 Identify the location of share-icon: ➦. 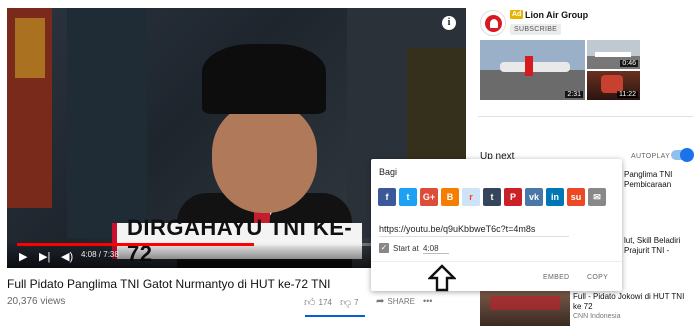
(380, 301).